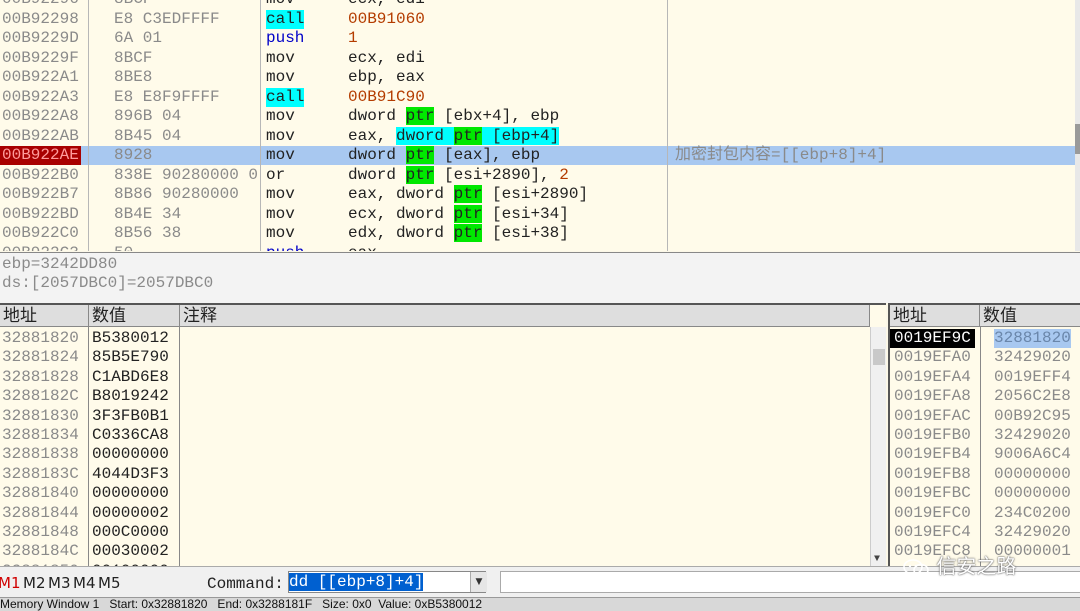  I want to click on dump-row: 32881820 B5380012, so click(435, 338).